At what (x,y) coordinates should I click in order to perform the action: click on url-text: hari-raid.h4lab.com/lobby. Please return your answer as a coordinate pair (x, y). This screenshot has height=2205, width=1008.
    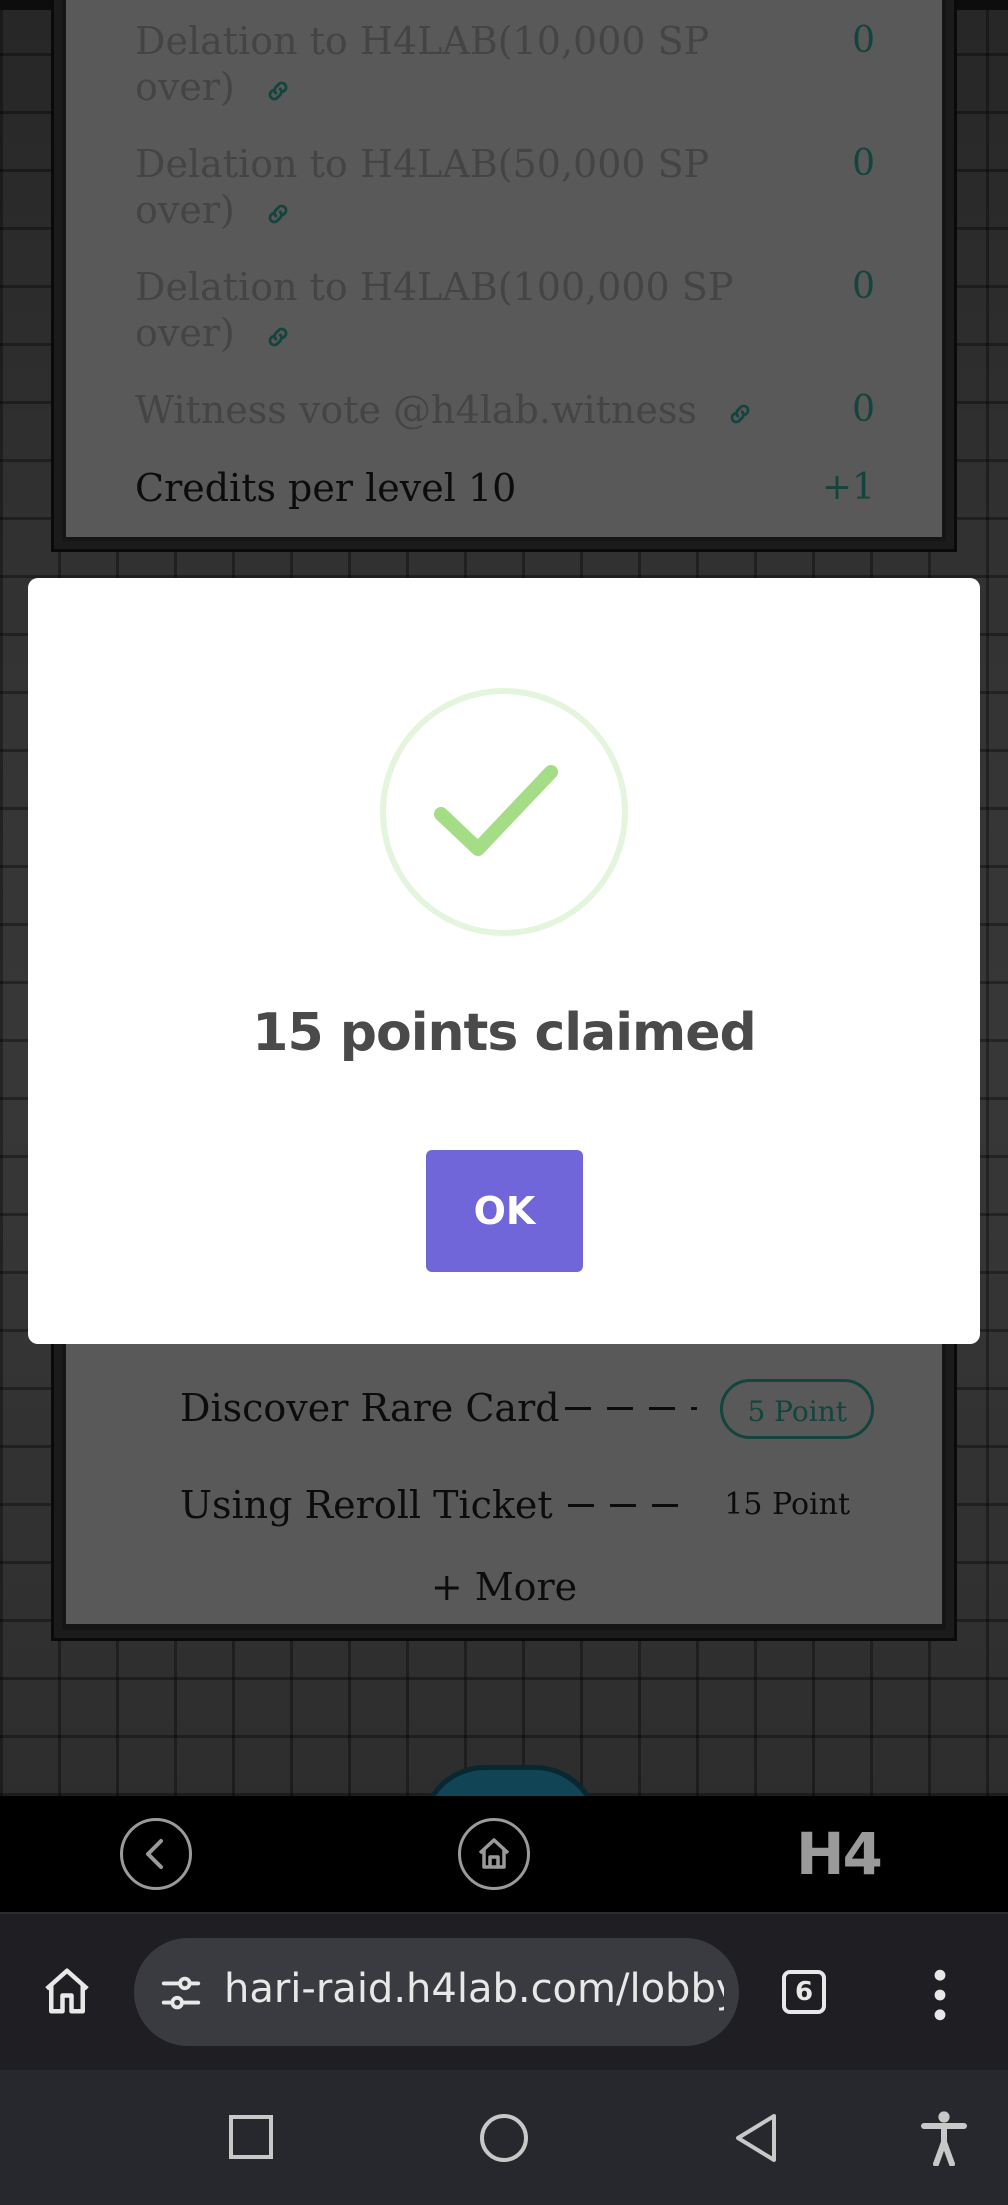
    Looking at the image, I should click on (474, 1989).